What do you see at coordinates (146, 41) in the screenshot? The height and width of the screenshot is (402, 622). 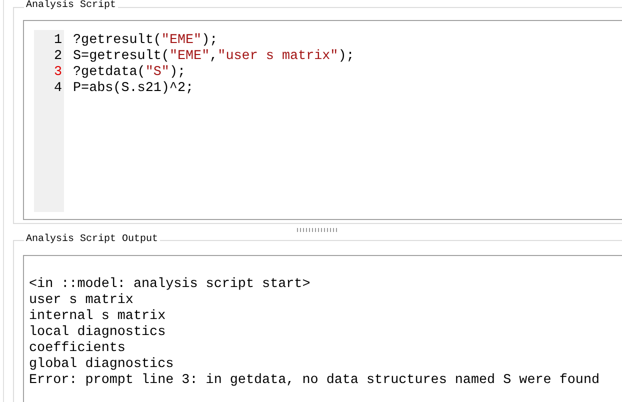 I see `code-line: ?getresult("EME");` at bounding box center [146, 41].